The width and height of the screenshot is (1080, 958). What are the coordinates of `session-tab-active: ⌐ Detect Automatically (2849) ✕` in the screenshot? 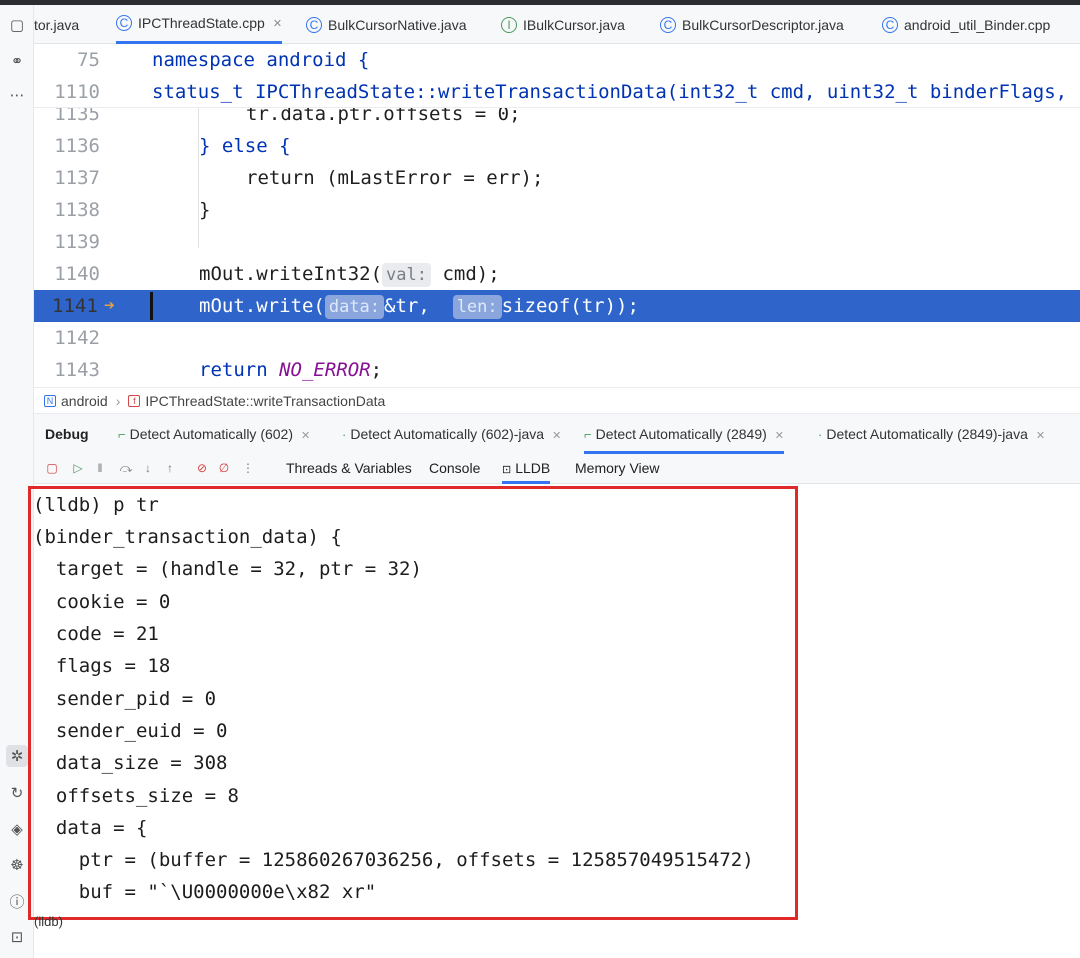 It's located at (684, 440).